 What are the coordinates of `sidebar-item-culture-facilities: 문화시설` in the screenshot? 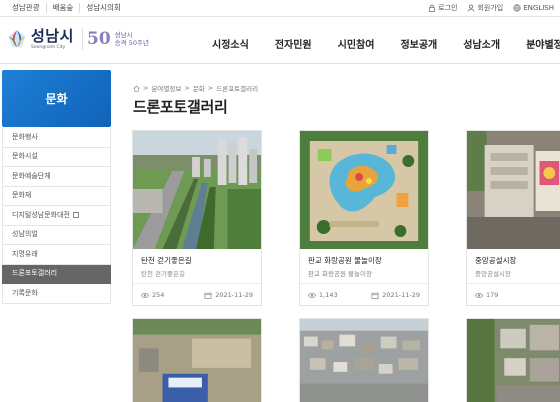 It's located at (56, 157).